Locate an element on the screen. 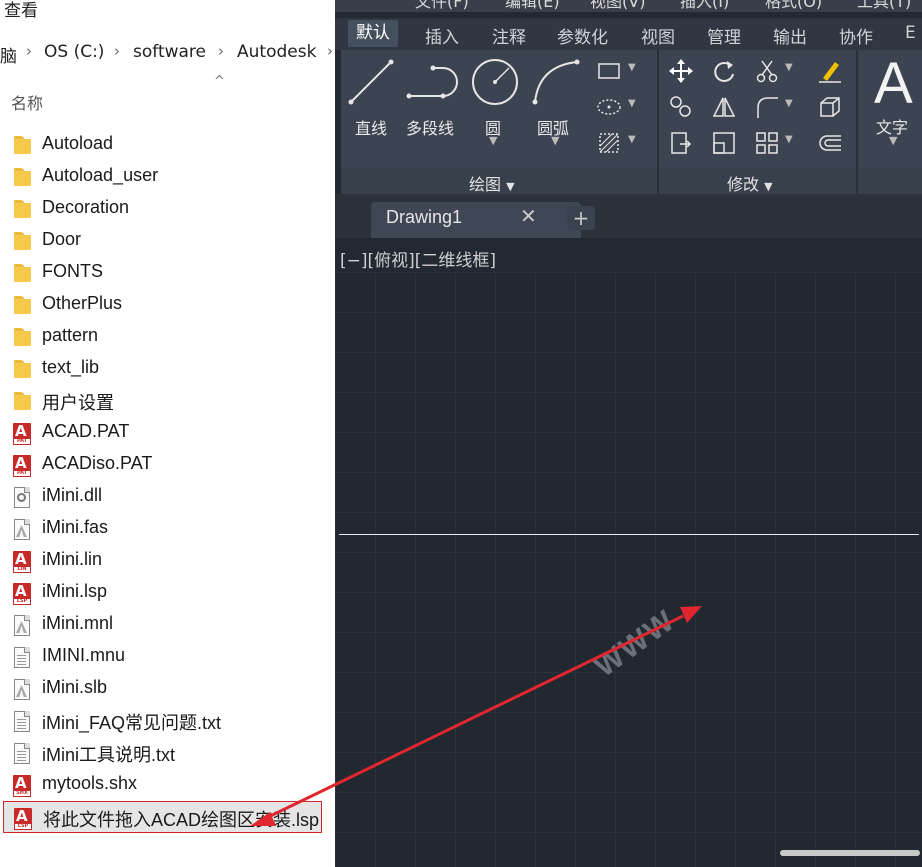  file-row: A PAT ACAD.PAT is located at coordinates (165, 433).